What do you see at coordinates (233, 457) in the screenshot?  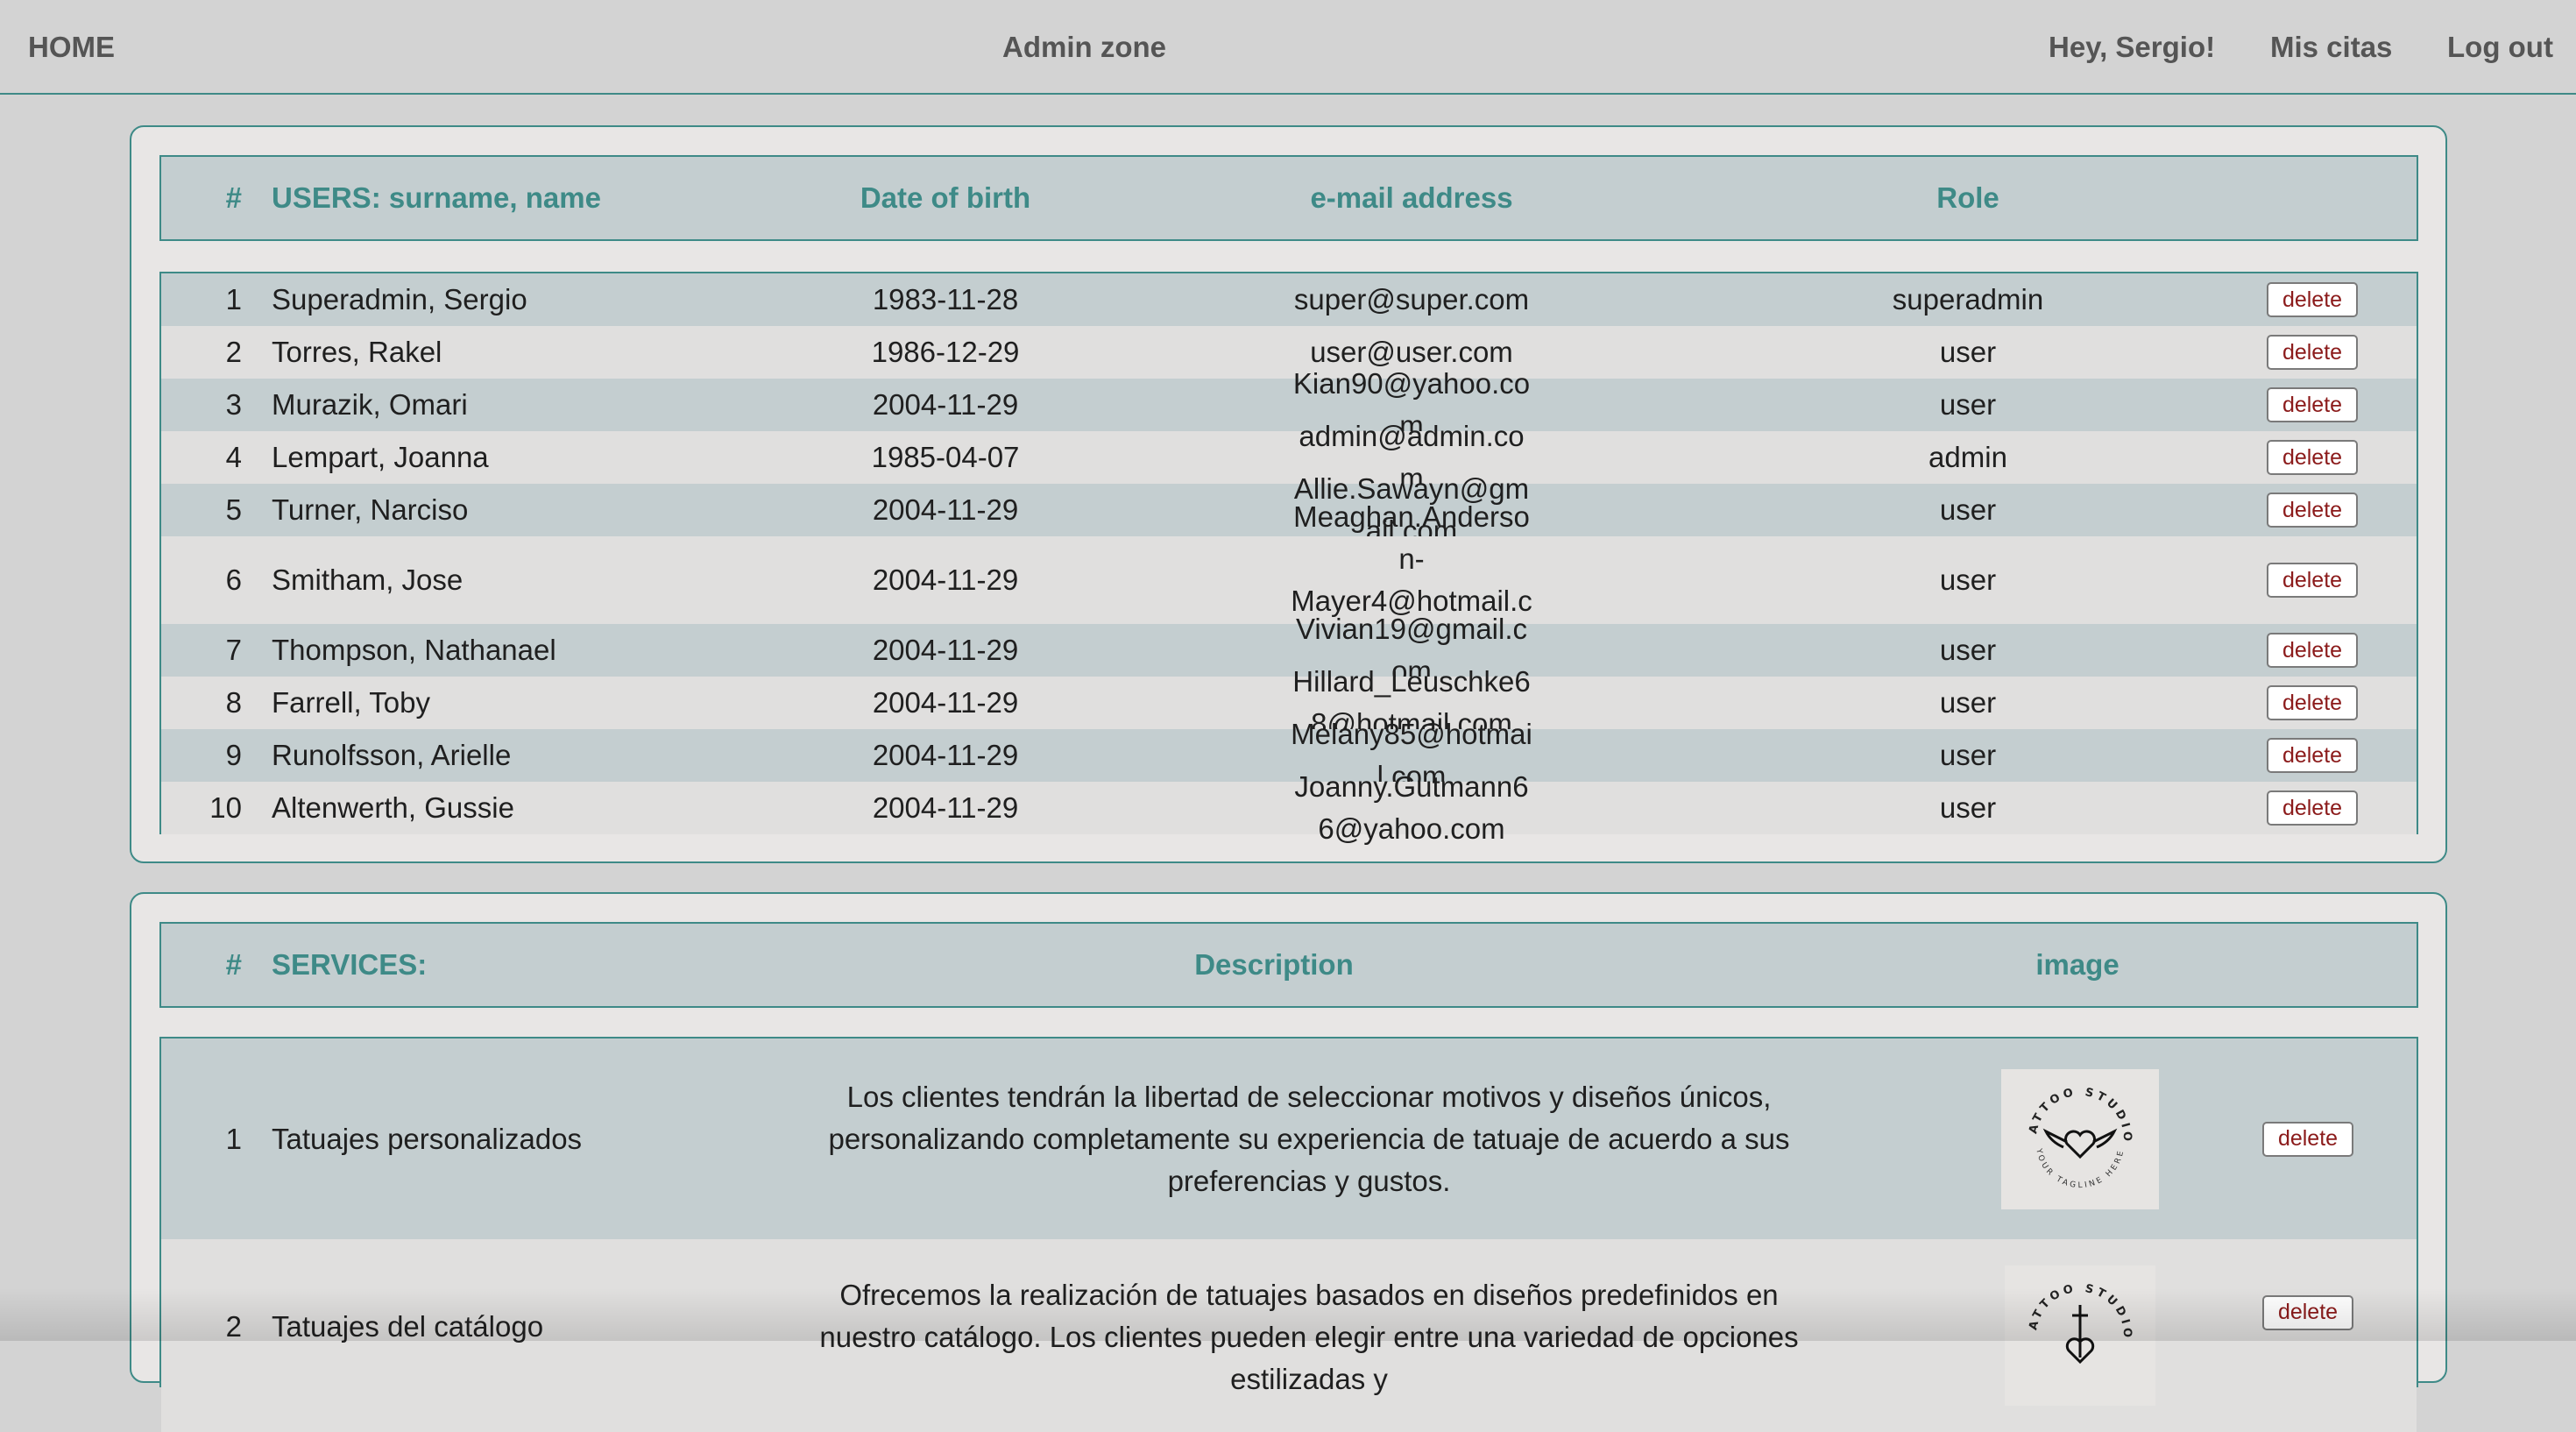 I see `user-num: 4` at bounding box center [233, 457].